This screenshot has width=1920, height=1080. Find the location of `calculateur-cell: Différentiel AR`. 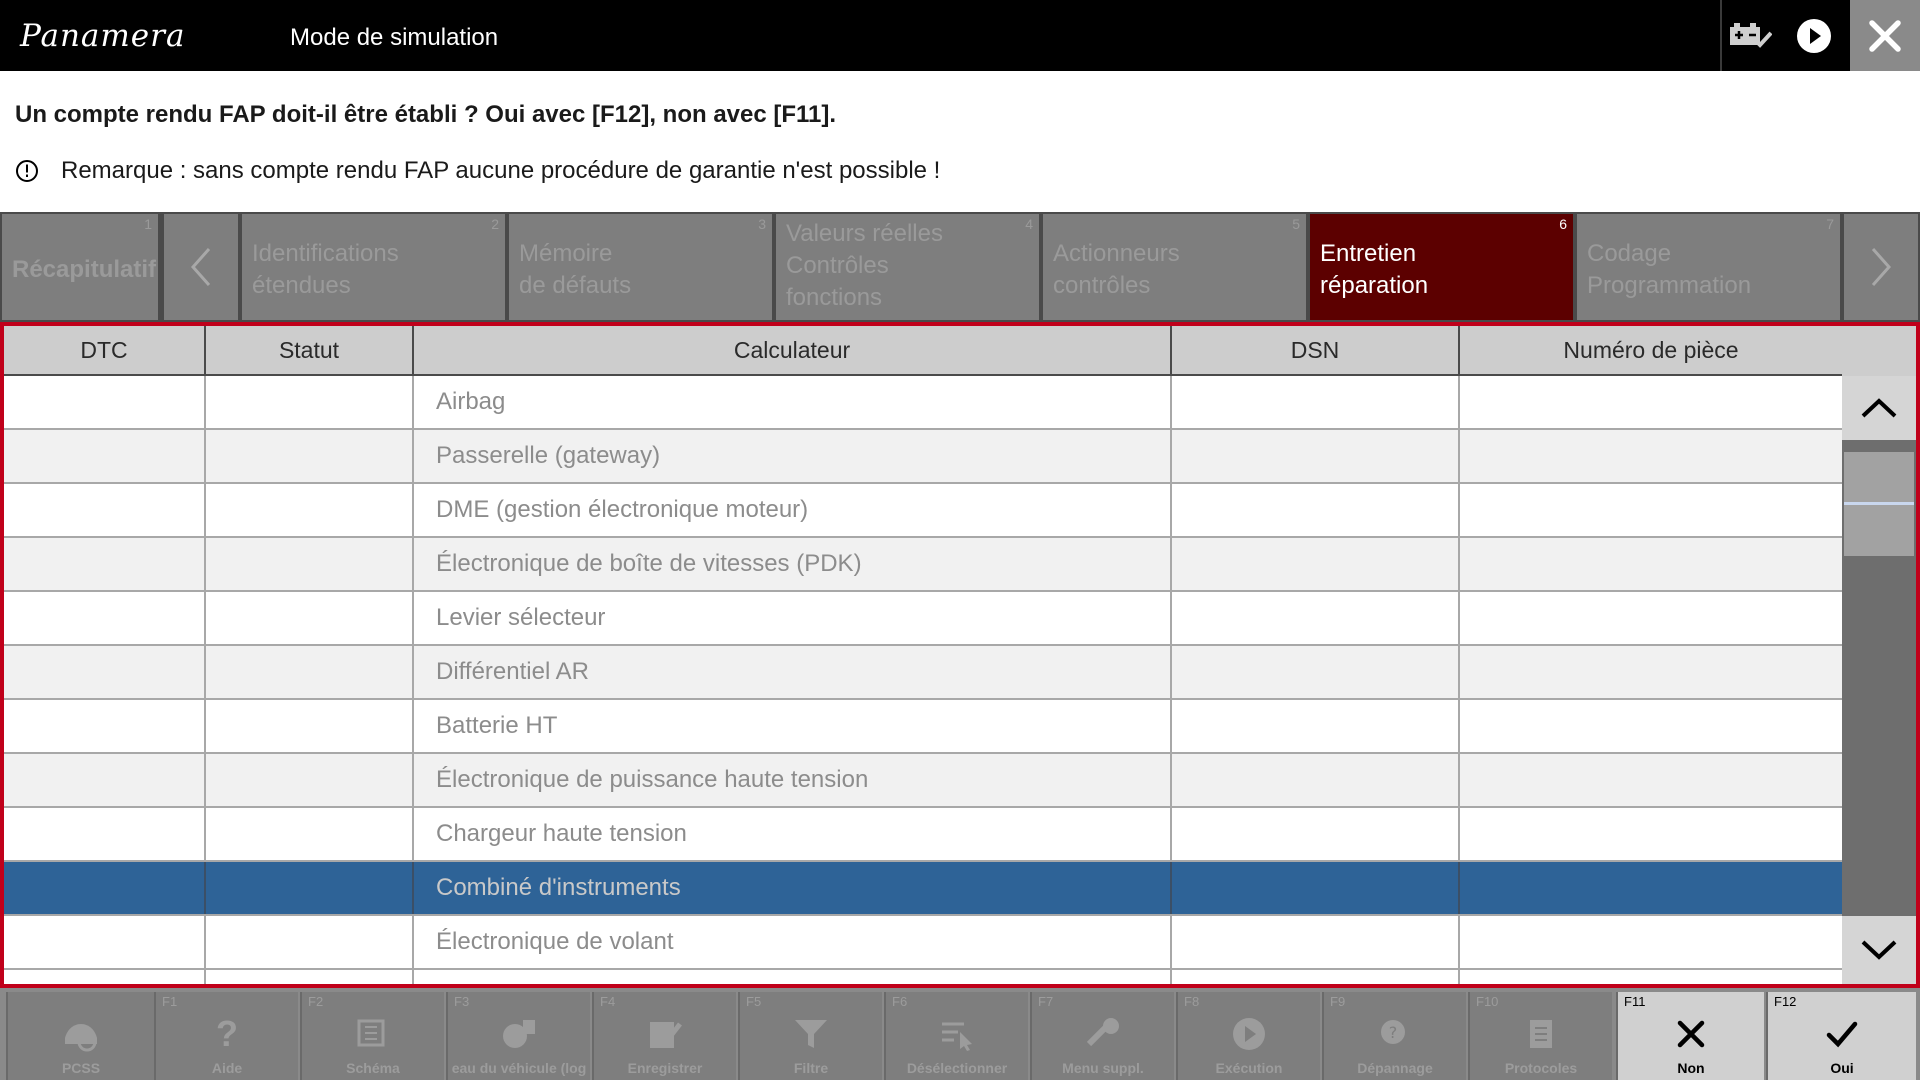

calculateur-cell: Différentiel AR is located at coordinates (793, 672).